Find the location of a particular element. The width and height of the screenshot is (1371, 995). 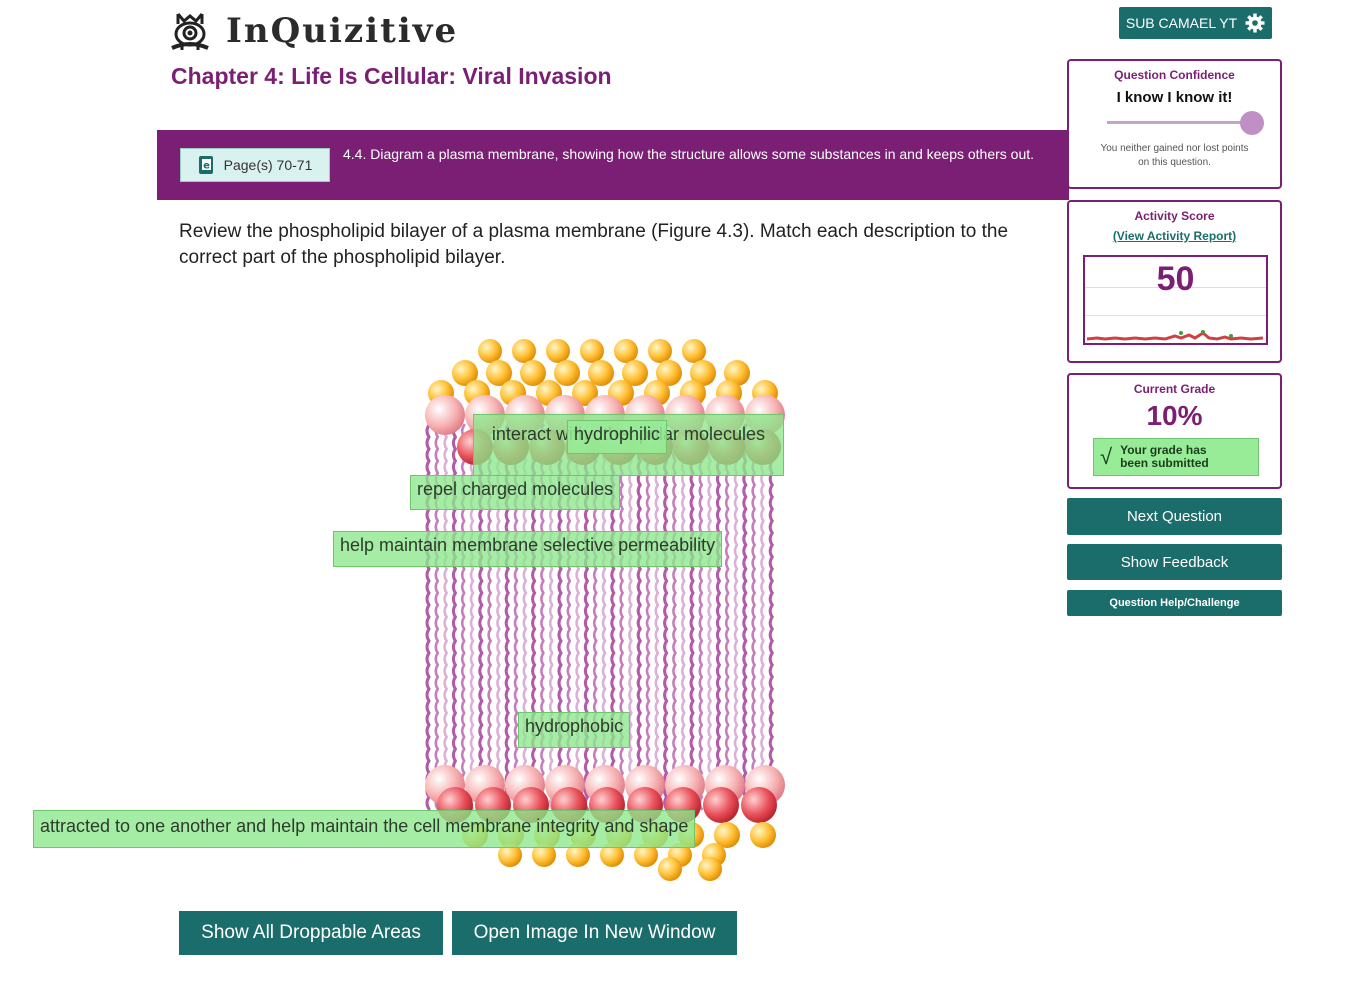

question-help-button: Question Help/Challenge is located at coordinates (1174, 603).